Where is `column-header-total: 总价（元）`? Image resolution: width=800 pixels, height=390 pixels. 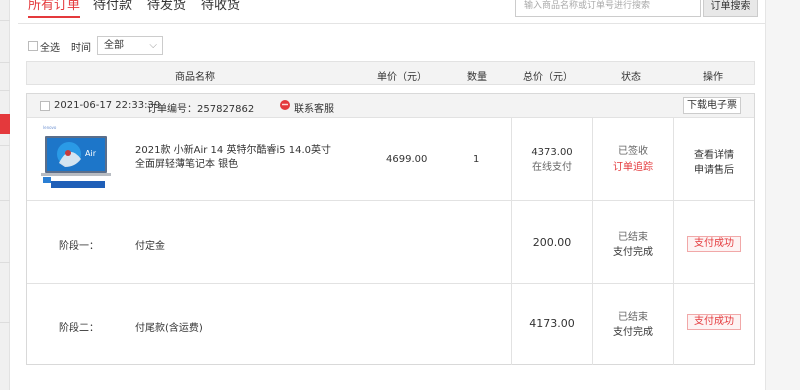 column-header-total: 总价（元） is located at coordinates (548, 77).